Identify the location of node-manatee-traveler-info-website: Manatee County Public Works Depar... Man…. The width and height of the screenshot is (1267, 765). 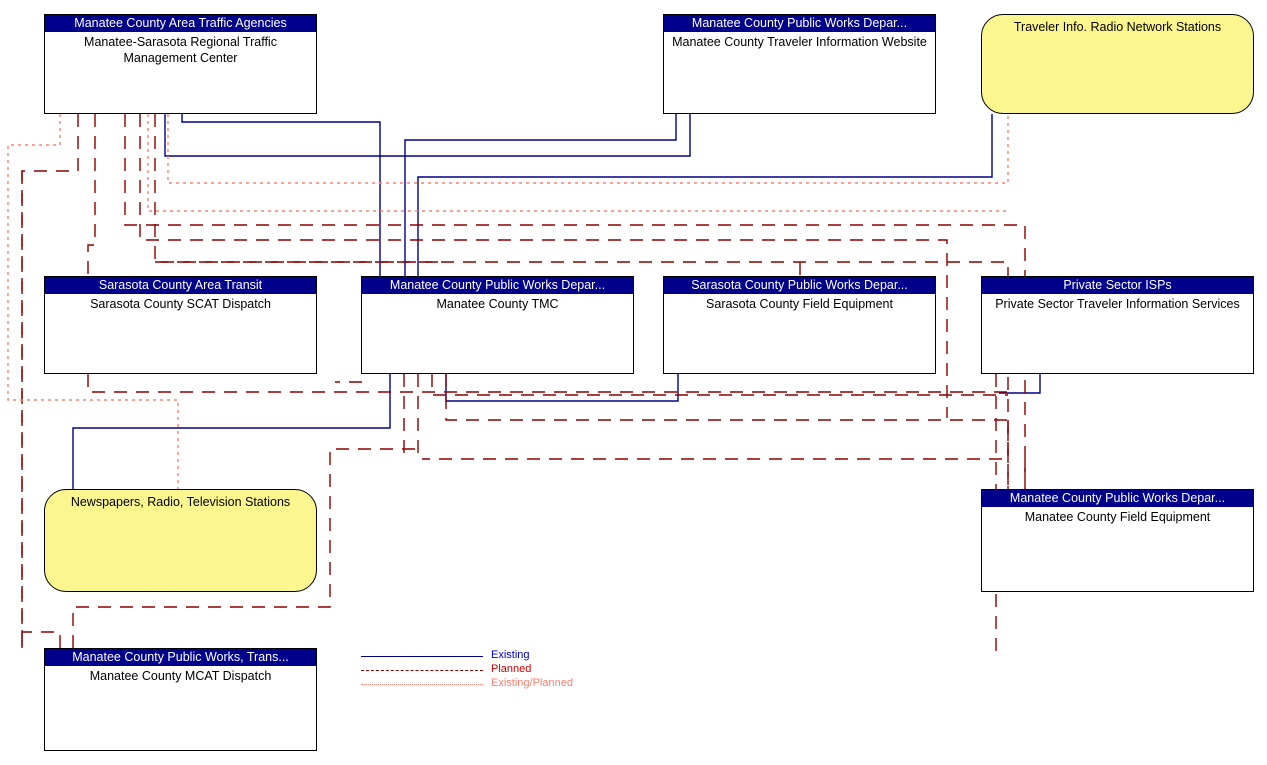
(799, 64).